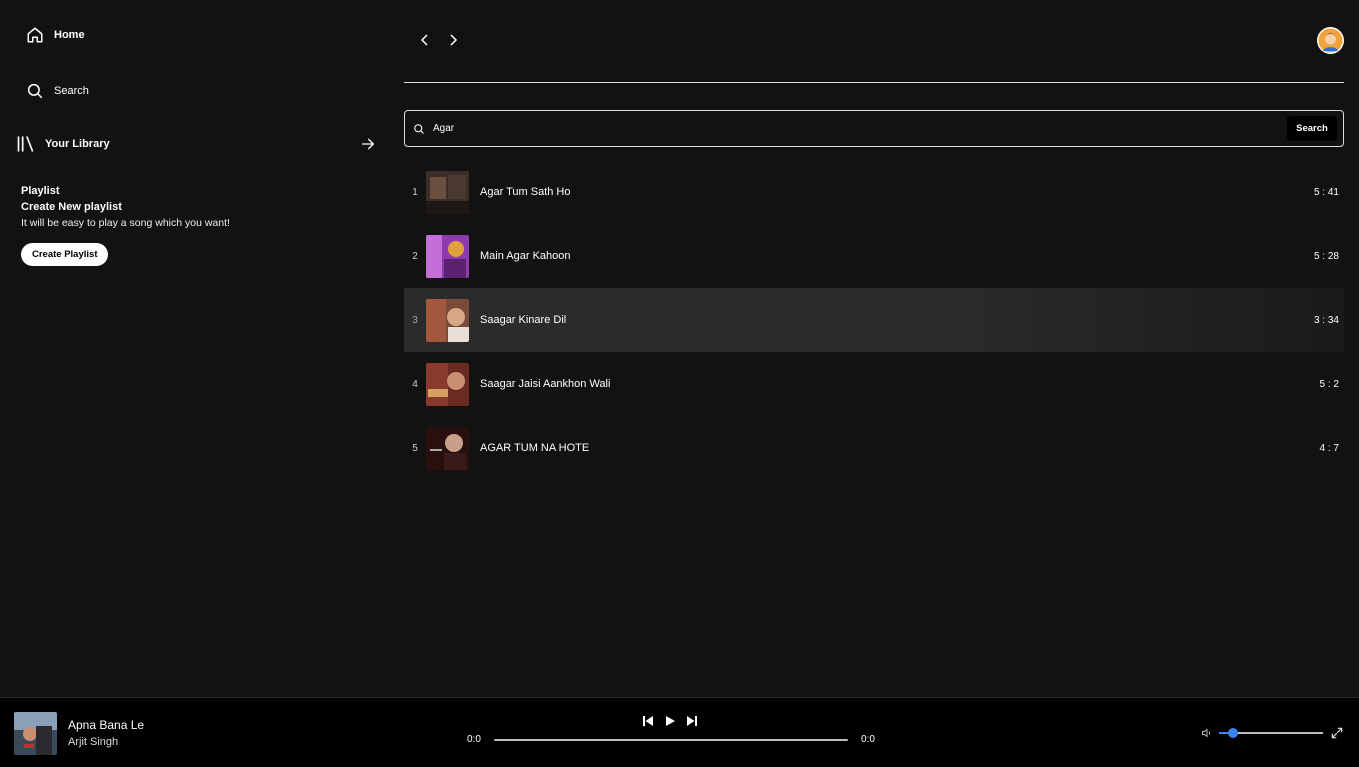 The height and width of the screenshot is (767, 1359). I want to click on nav-search: Search, so click(57, 91).